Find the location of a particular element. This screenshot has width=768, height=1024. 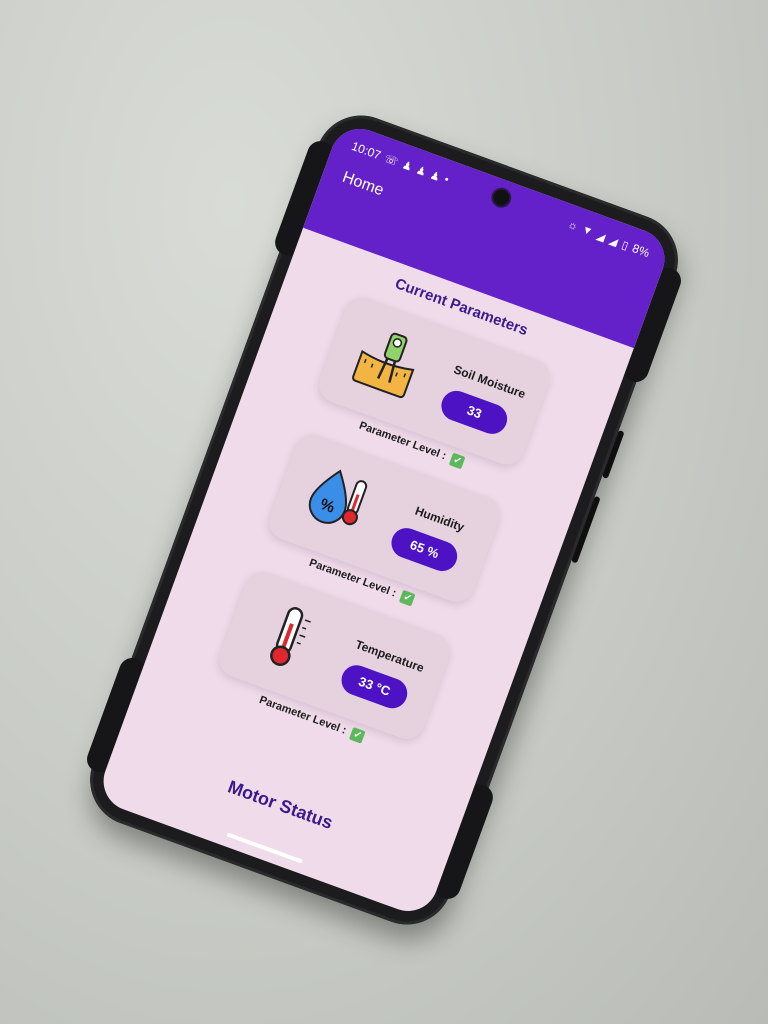

app-bar-title: Home is located at coordinates (363, 184).